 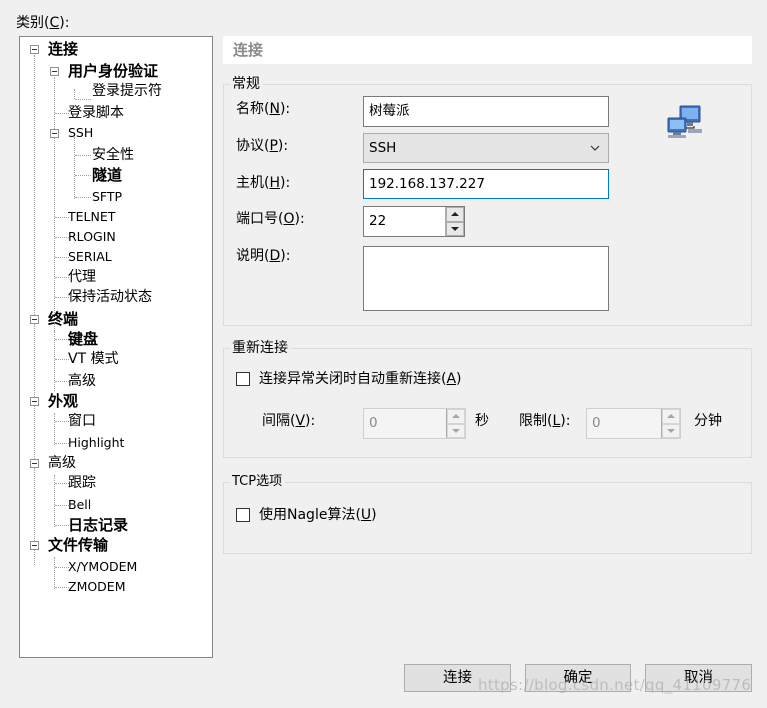 What do you see at coordinates (82, 381) in the screenshot?
I see `tree-item-terminal-advanced: 高级` at bounding box center [82, 381].